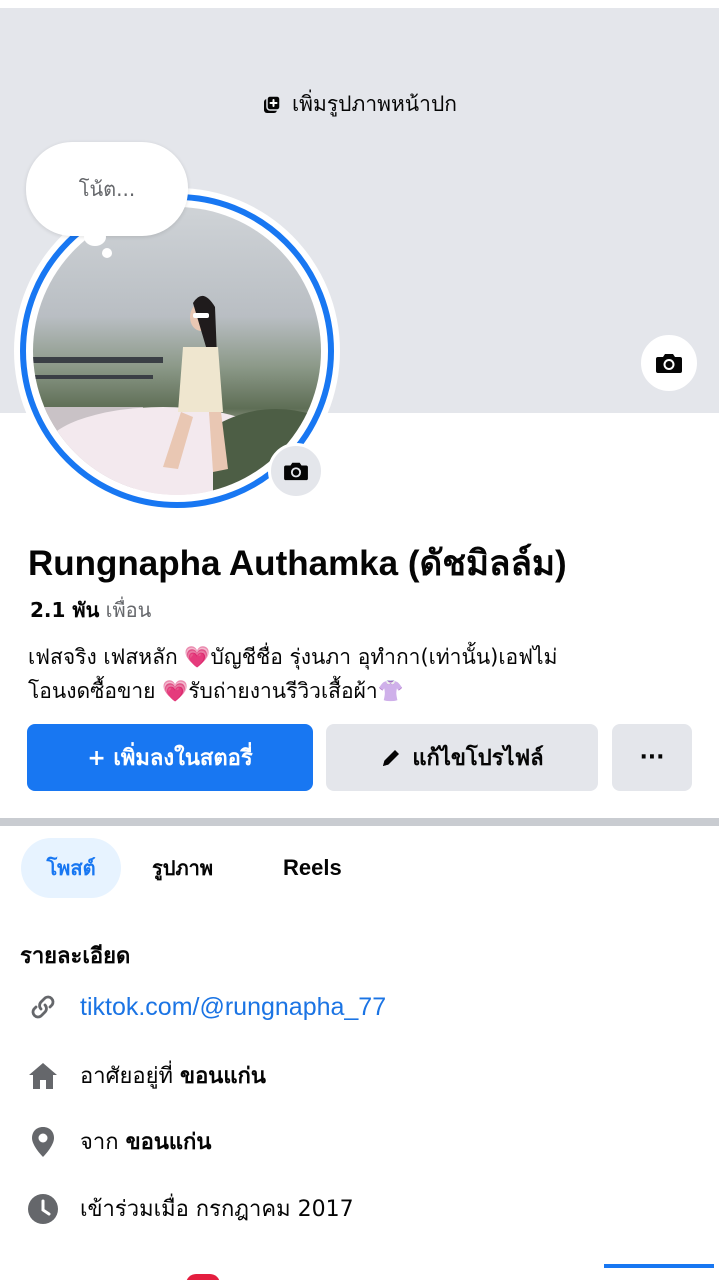 This screenshot has width=719, height=1280. I want to click on add-to-story-label: + เพิ่มลงในสตอรี่, so click(170, 758).